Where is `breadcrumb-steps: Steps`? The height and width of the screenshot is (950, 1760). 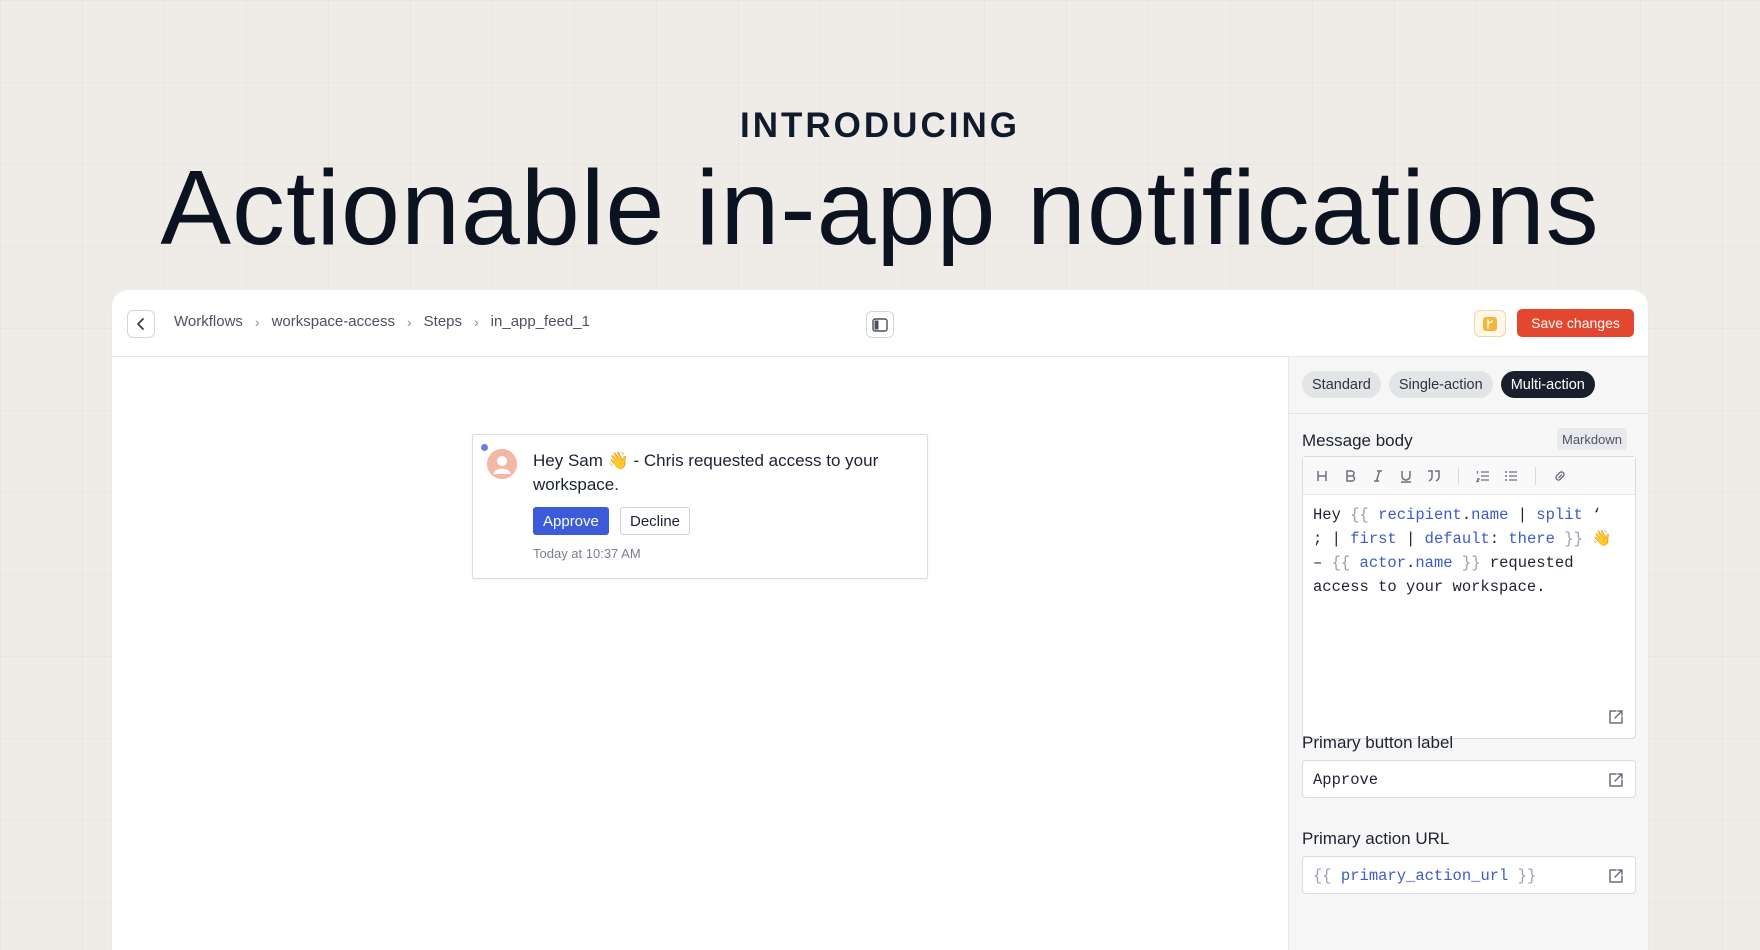 breadcrumb-steps: Steps is located at coordinates (443, 321).